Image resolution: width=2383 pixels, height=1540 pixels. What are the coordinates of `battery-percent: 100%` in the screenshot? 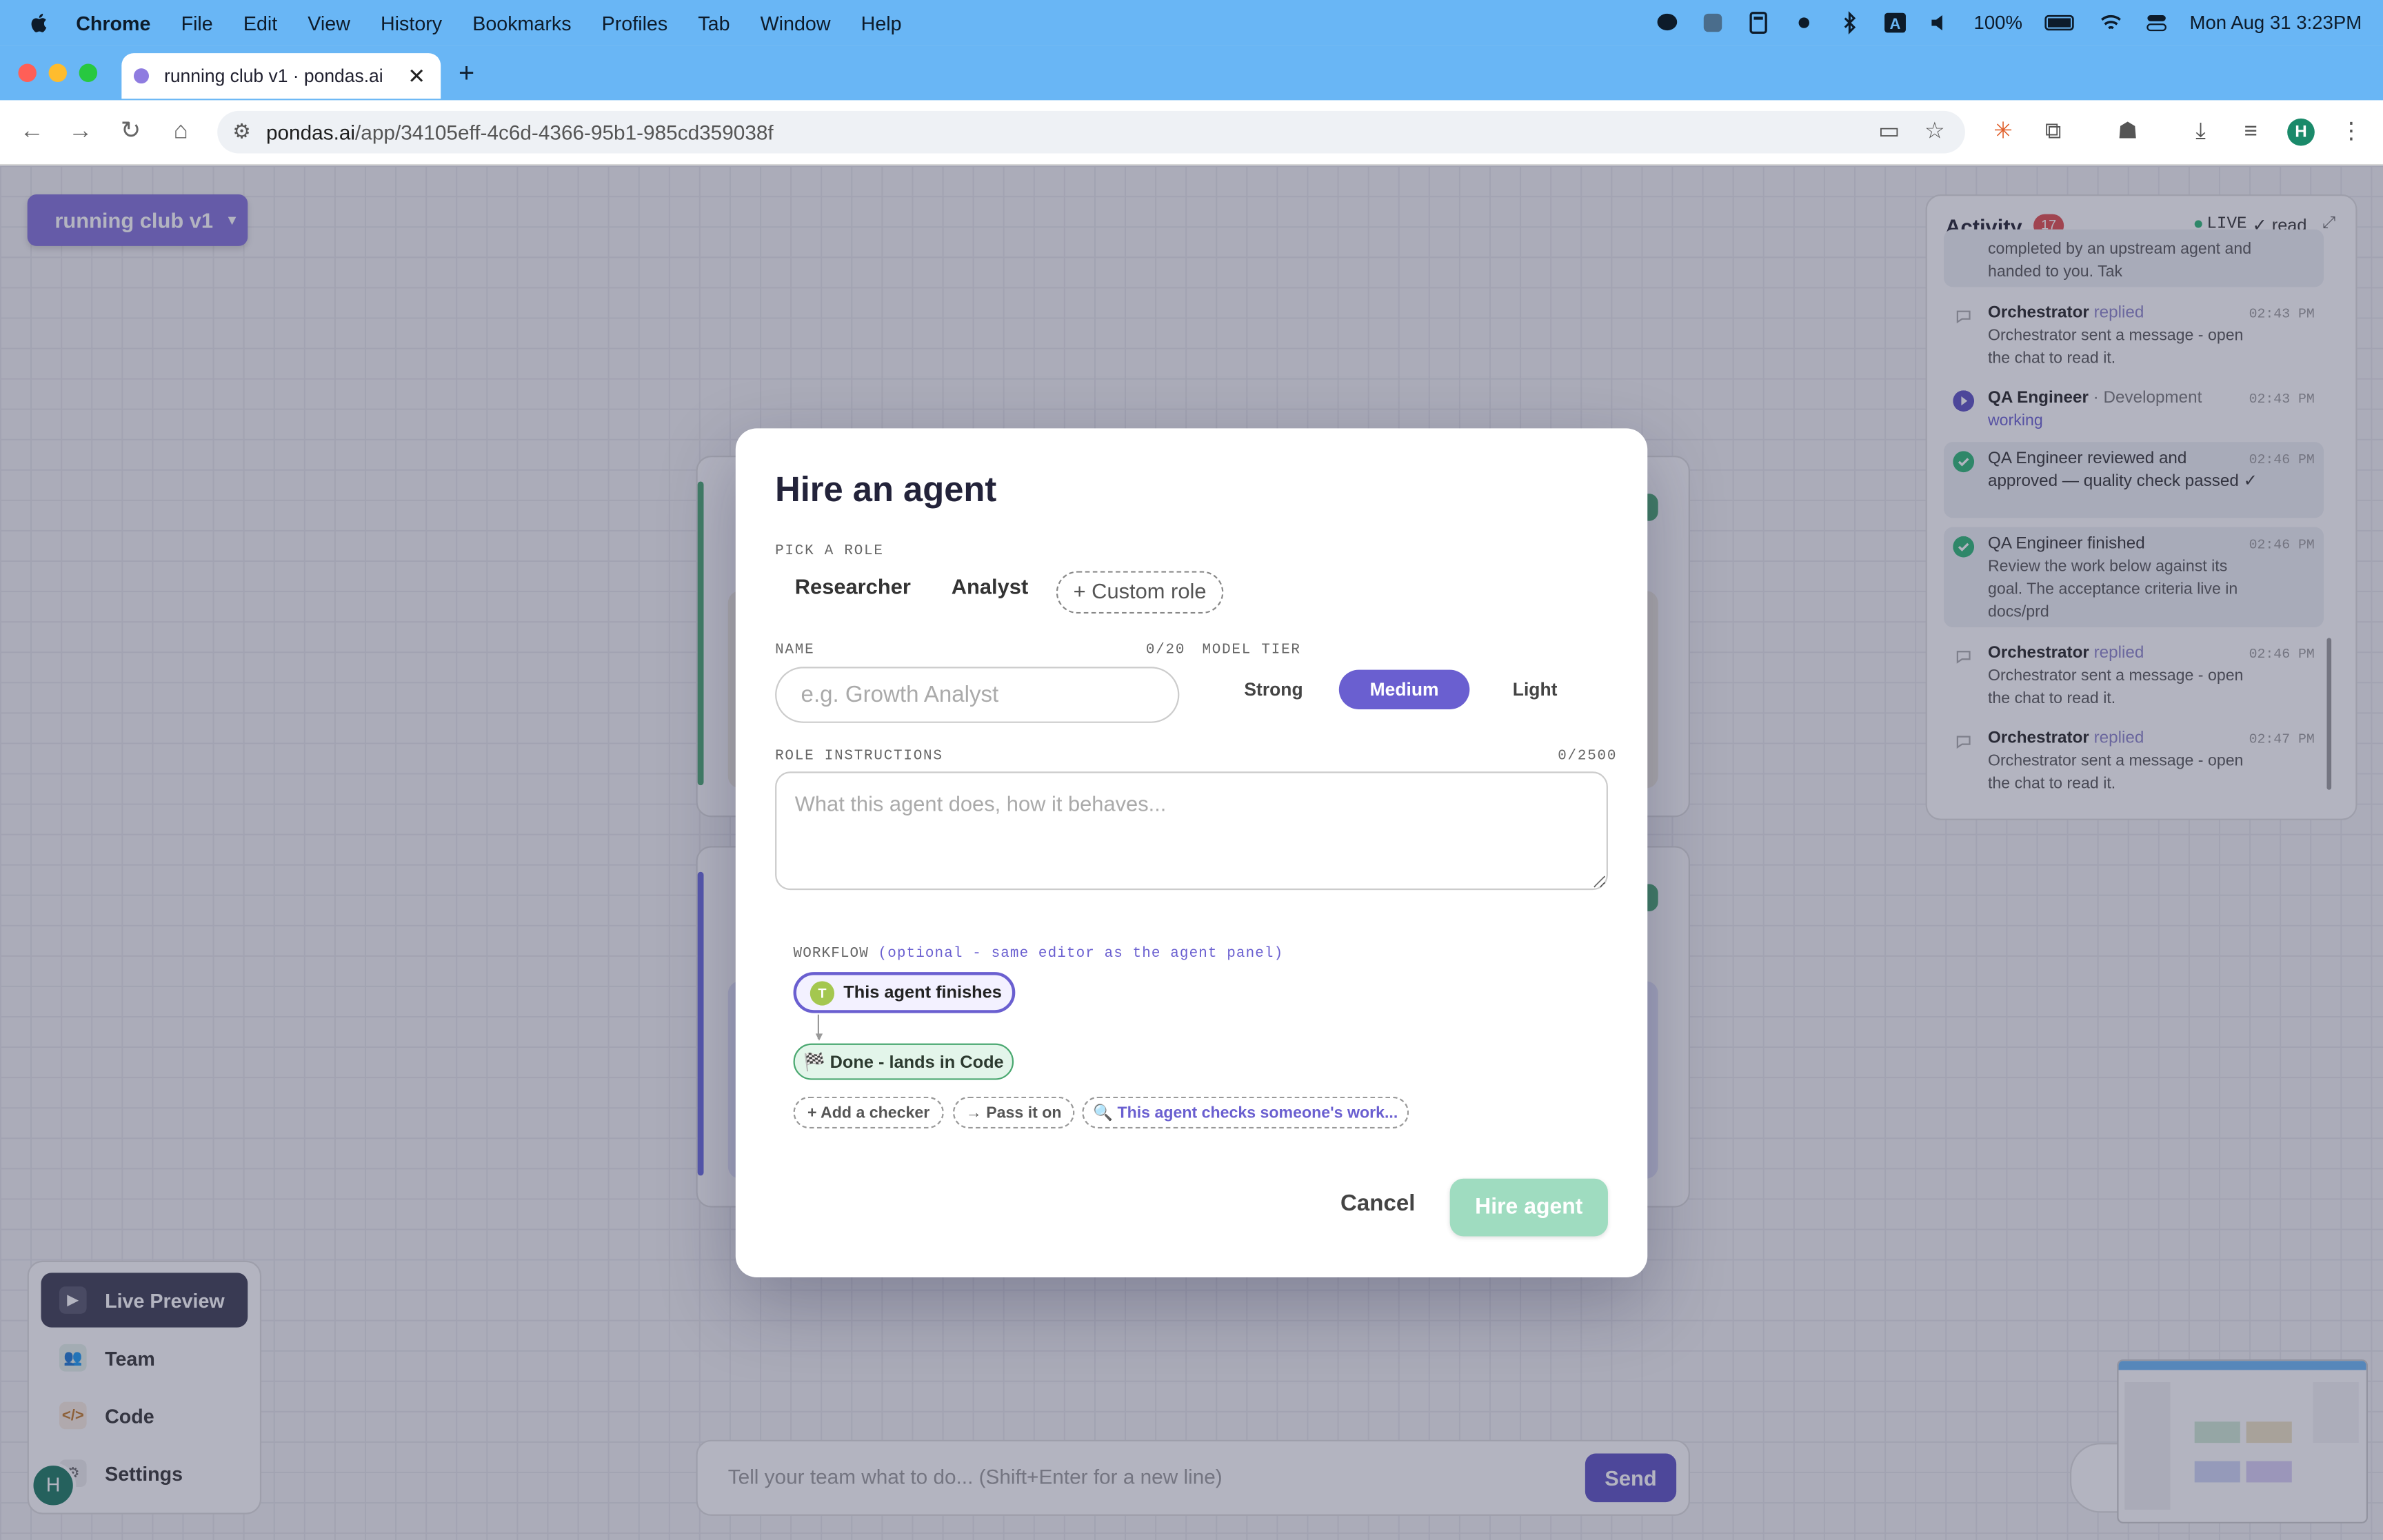 It's located at (1998, 23).